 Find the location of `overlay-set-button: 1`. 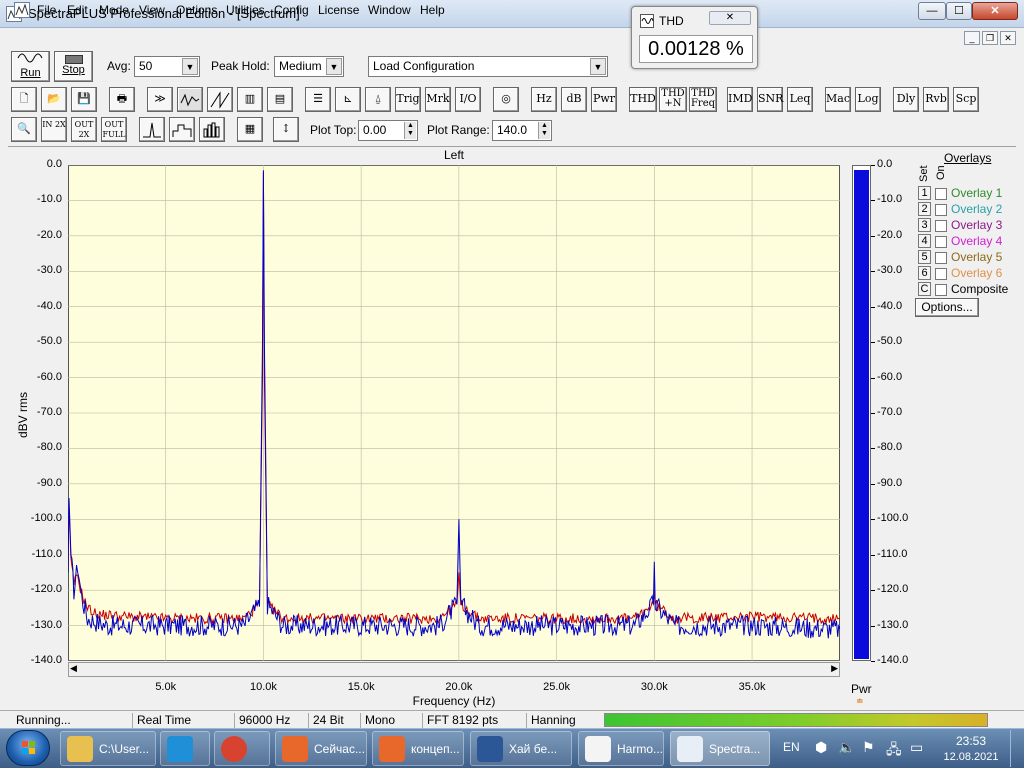

overlay-set-button: 1 is located at coordinates (924, 193).